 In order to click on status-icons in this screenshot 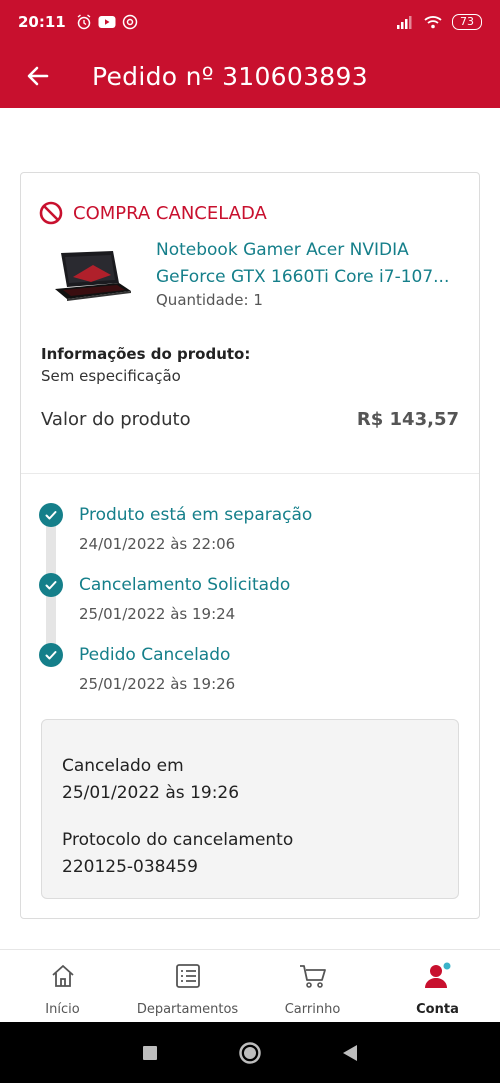, I will do `click(107, 22)`.